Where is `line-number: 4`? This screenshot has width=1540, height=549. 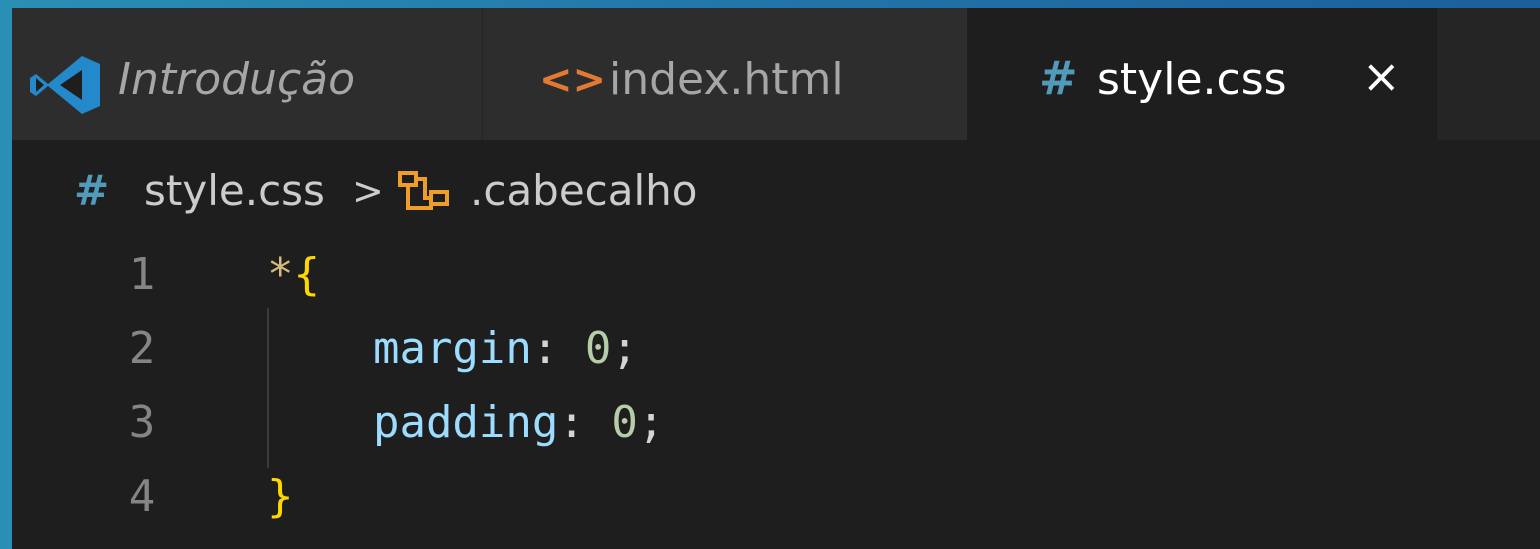
line-number: 4 is located at coordinates (142, 496).